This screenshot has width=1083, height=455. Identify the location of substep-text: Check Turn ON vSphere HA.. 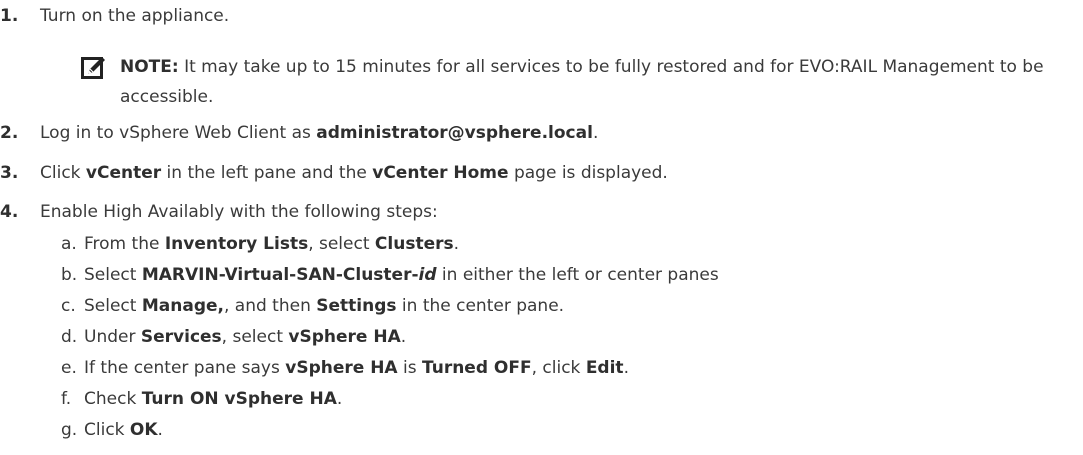
(213, 399).